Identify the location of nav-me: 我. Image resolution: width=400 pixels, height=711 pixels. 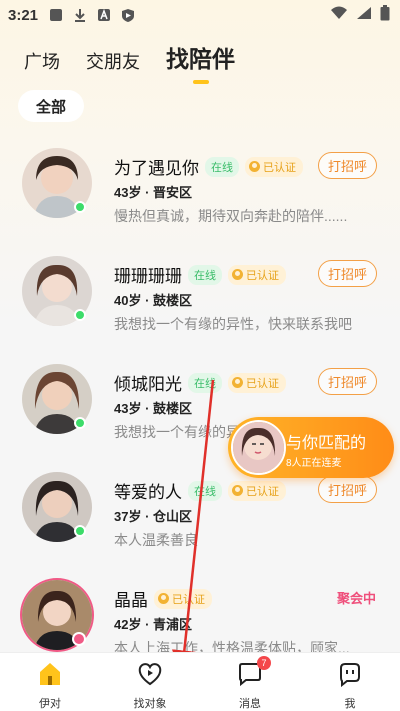
(350, 682).